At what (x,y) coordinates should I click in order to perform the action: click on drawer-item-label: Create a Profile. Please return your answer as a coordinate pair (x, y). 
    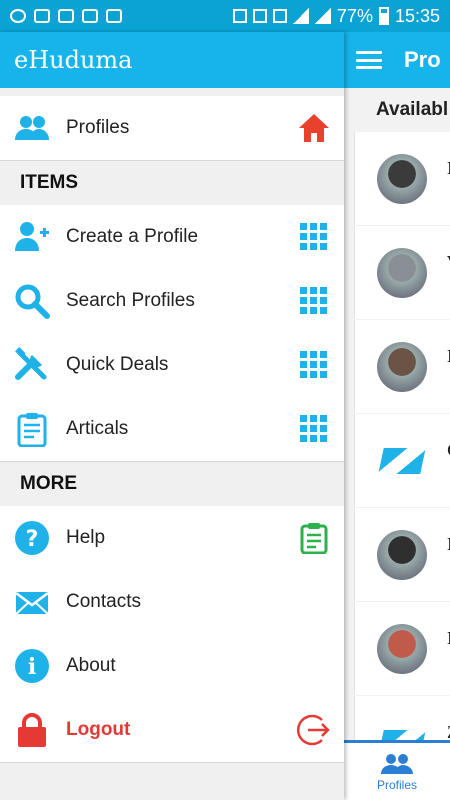
    Looking at the image, I should click on (132, 236).